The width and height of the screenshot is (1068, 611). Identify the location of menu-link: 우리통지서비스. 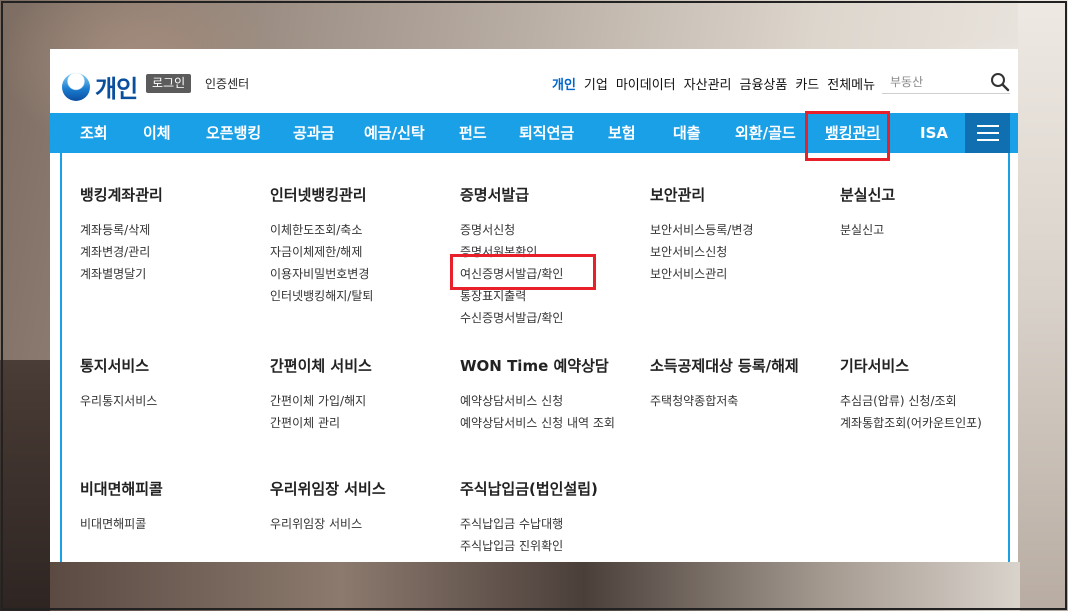
(118, 401).